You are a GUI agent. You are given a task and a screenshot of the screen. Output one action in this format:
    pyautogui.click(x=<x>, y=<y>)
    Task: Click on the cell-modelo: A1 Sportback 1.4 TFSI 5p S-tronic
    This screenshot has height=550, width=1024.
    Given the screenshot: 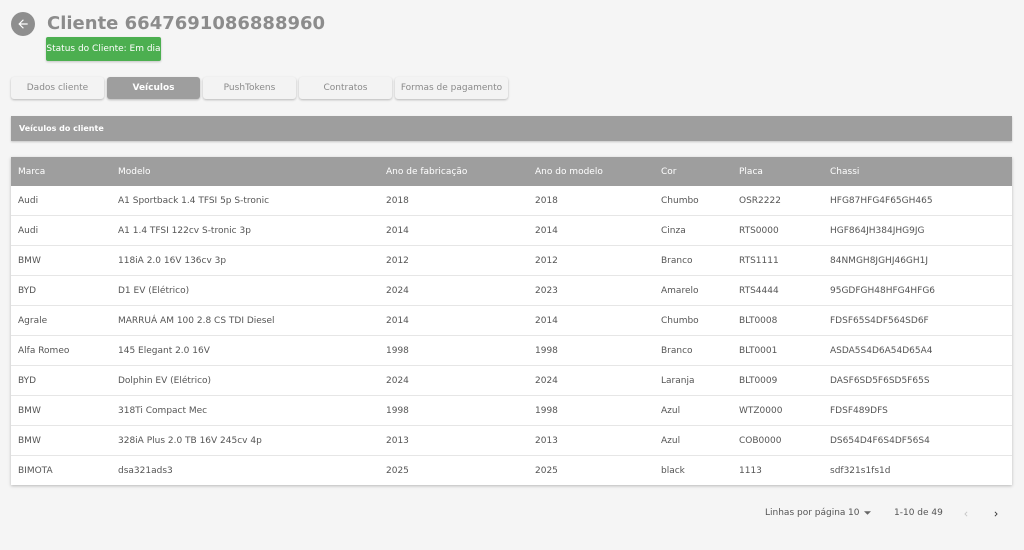 What is the action you would take?
    pyautogui.click(x=245, y=201)
    